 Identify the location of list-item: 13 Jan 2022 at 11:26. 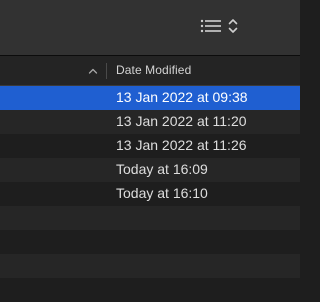
(150, 146).